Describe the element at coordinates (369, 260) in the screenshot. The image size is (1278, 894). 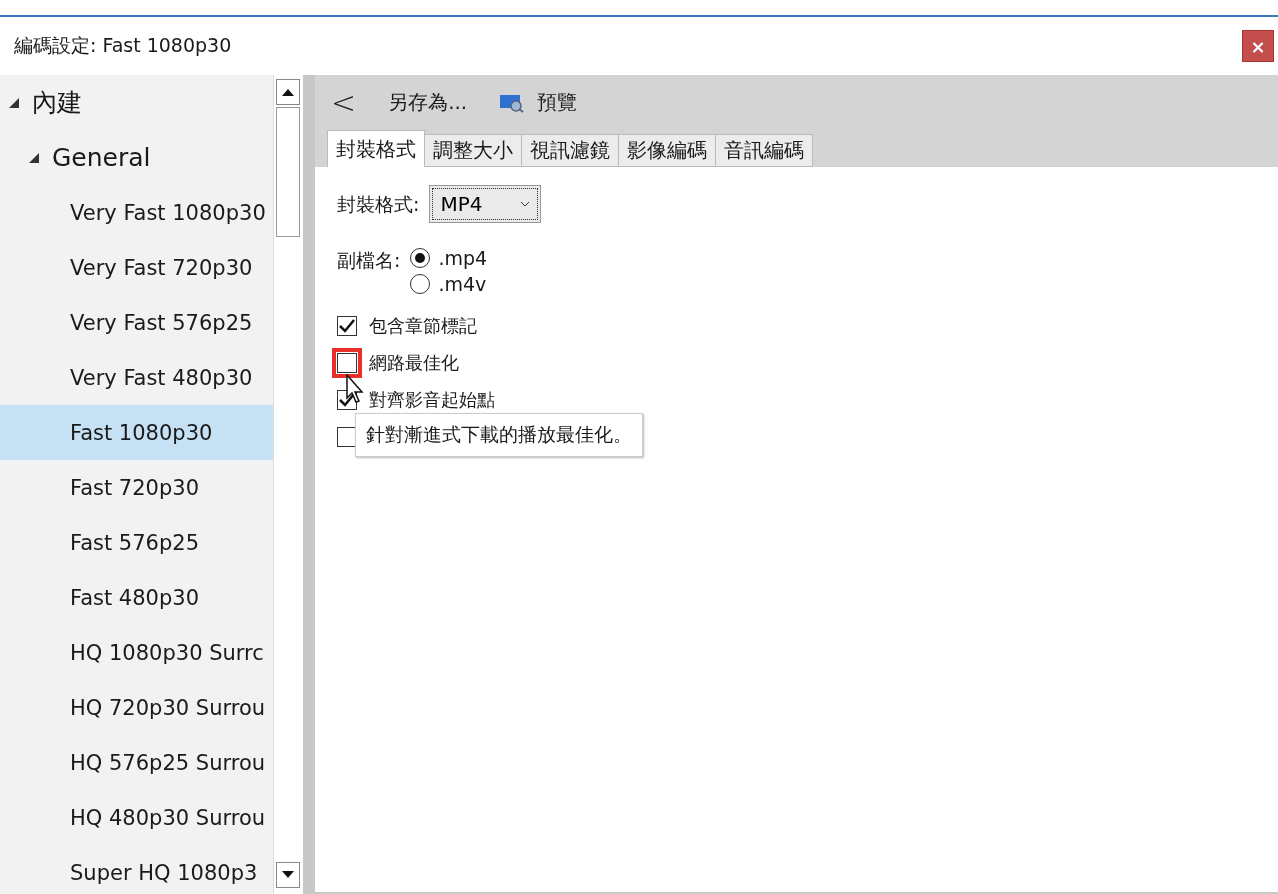
I see `extension-label: 副檔名:` at that location.